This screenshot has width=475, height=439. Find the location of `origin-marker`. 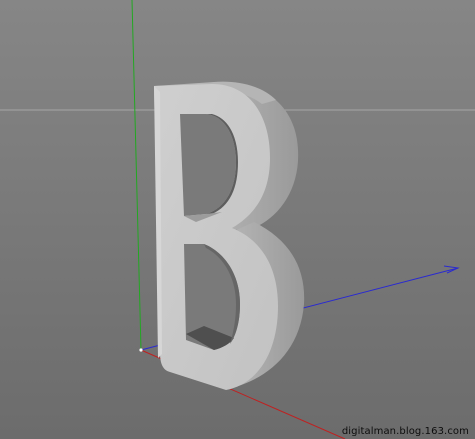

origin-marker is located at coordinates (141, 350).